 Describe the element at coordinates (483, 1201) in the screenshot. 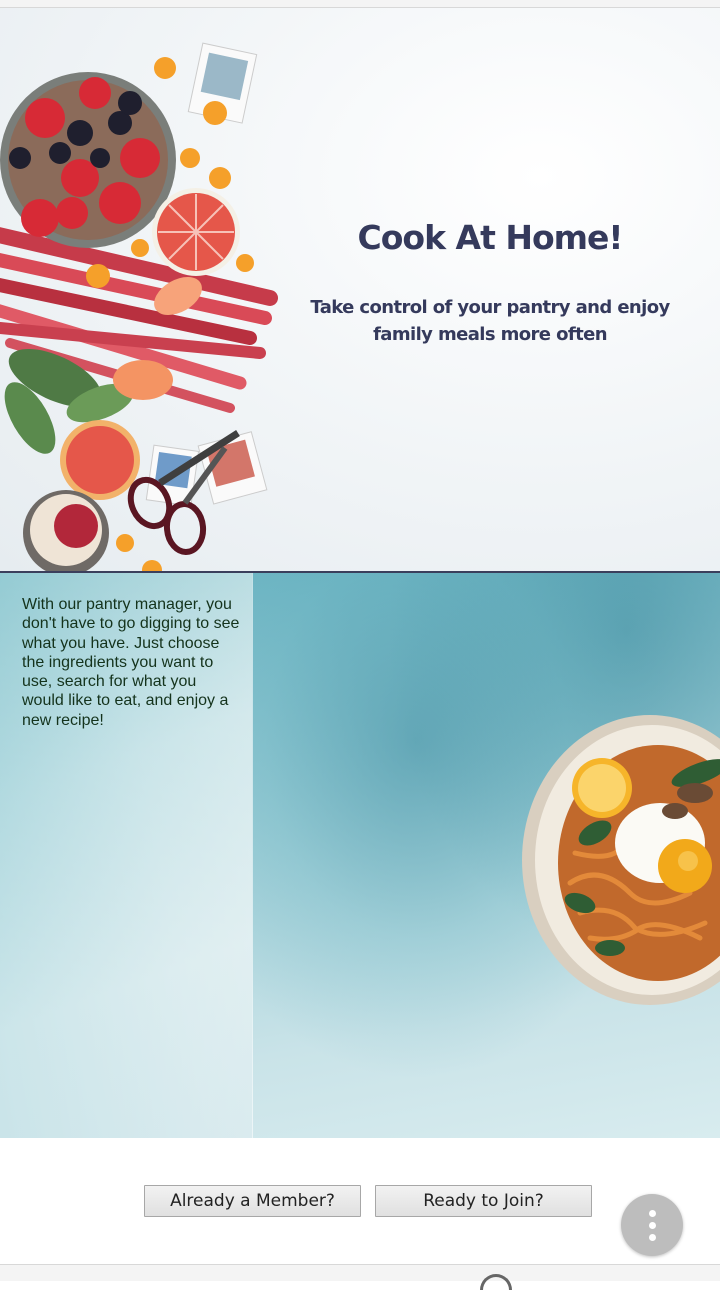

I see `ready-to-join-button: Ready to Join?` at that location.